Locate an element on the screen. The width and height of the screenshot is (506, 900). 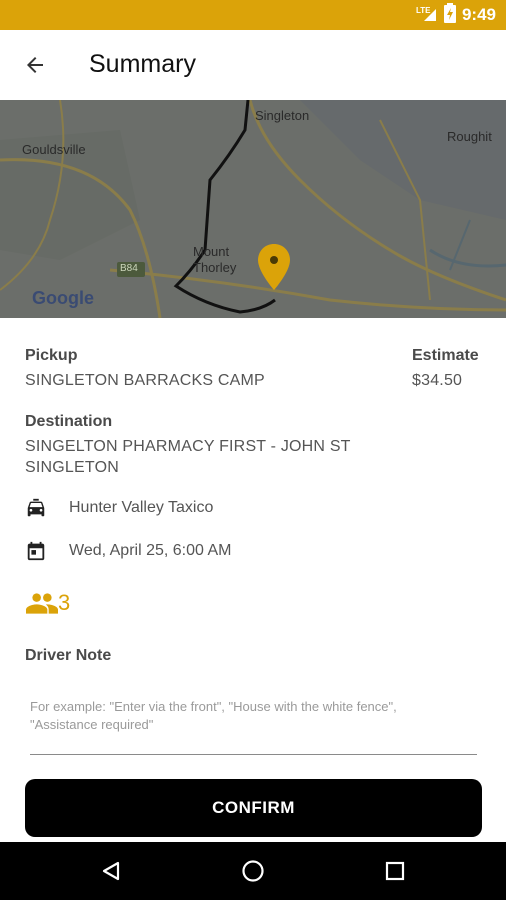
passenger-count: 3 is located at coordinates (47, 603).